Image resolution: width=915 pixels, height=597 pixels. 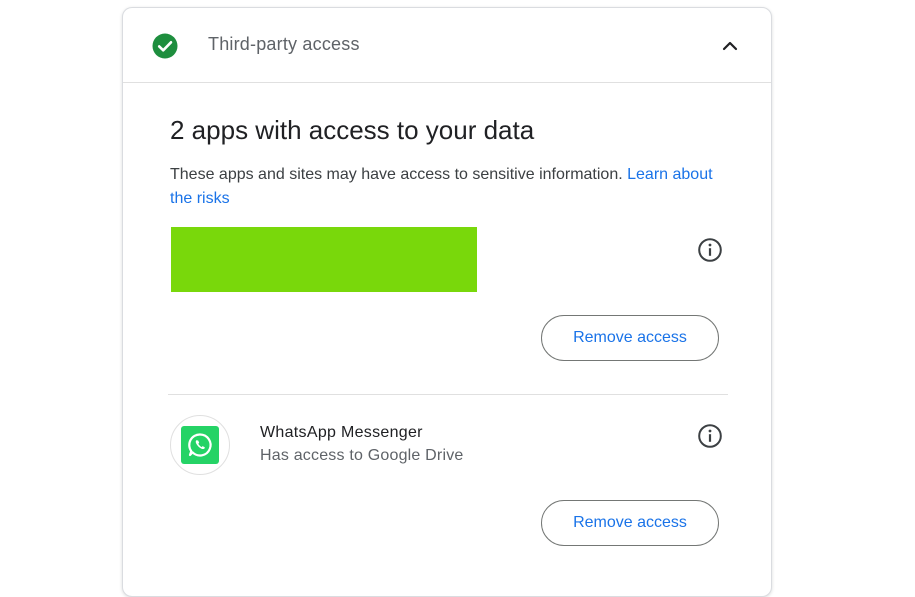 What do you see at coordinates (341, 432) in the screenshot?
I see `app-name: WhatsApp Messenger` at bounding box center [341, 432].